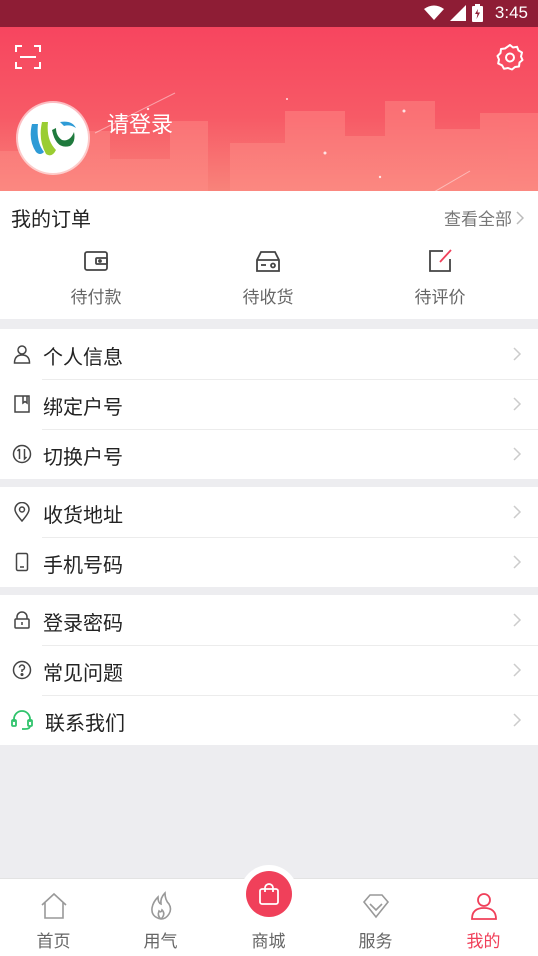 The height and width of the screenshot is (956, 538). I want to click on order-item-label: 待付款, so click(96, 298).